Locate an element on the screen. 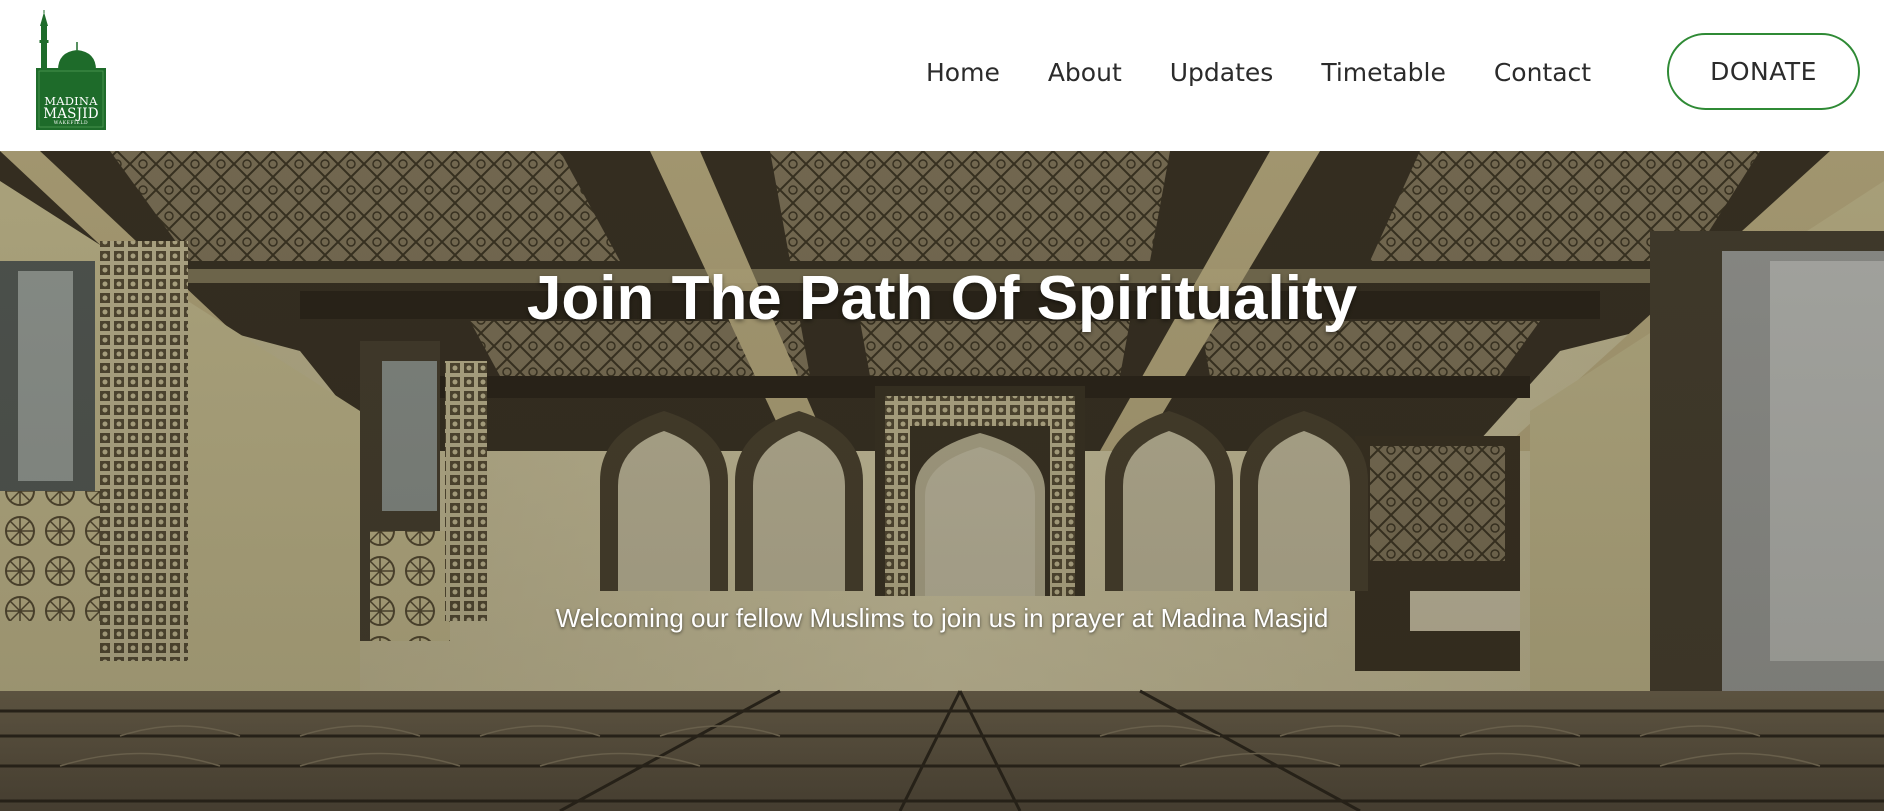 The width and height of the screenshot is (1884, 811). hero-title: Join The Path Of Spirituality is located at coordinates (942, 298).